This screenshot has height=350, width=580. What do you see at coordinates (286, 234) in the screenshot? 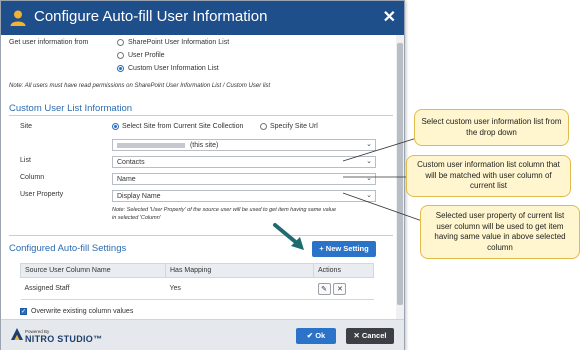
I see `pointer-arrow` at bounding box center [286, 234].